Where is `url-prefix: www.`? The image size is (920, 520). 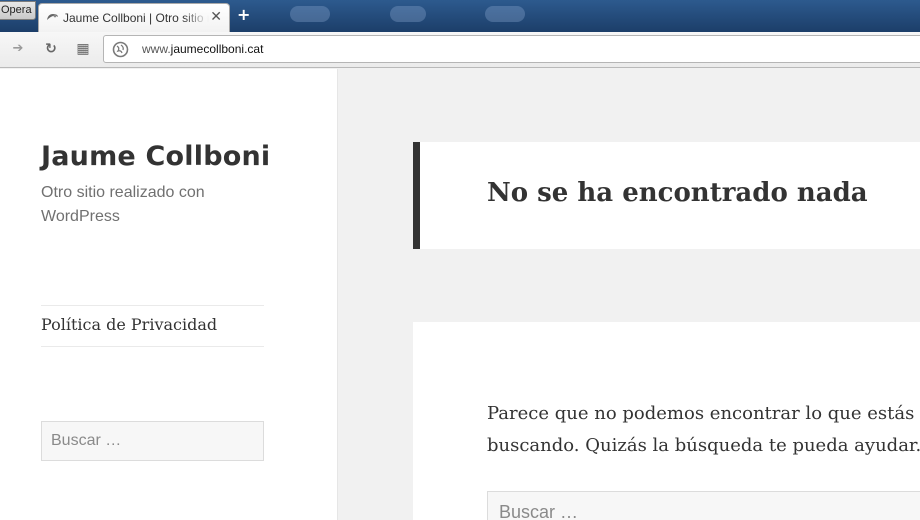 url-prefix: www. is located at coordinates (156, 49).